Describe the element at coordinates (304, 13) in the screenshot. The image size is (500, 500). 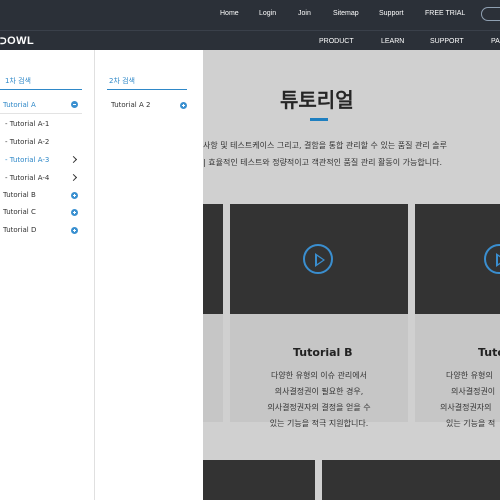
I see `join-link: Join` at that location.